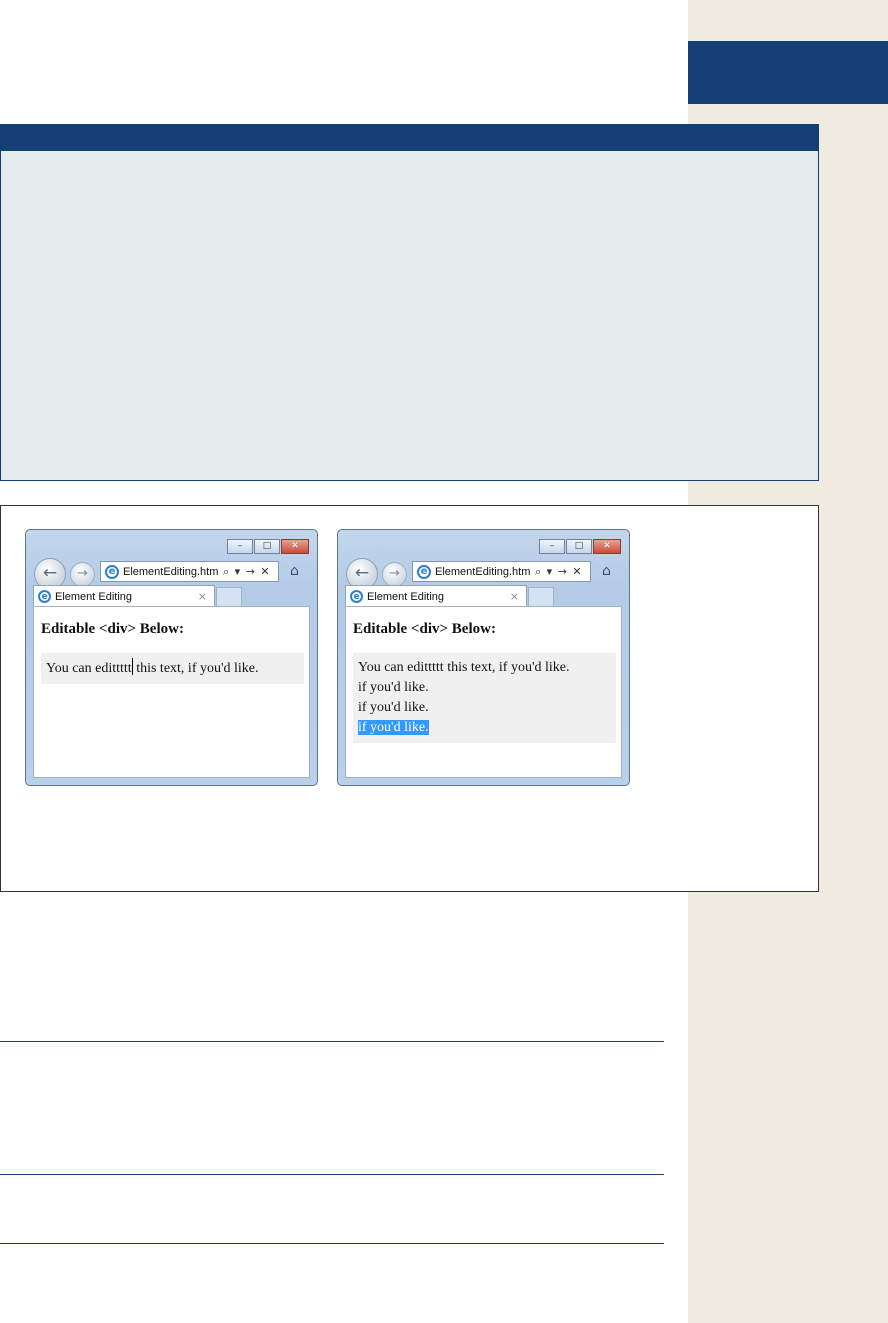  What do you see at coordinates (788, 72) in the screenshot?
I see `sidebar-tab` at bounding box center [788, 72].